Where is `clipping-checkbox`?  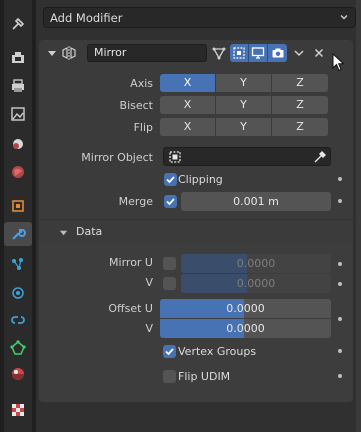 clipping-checkbox is located at coordinates (170, 179).